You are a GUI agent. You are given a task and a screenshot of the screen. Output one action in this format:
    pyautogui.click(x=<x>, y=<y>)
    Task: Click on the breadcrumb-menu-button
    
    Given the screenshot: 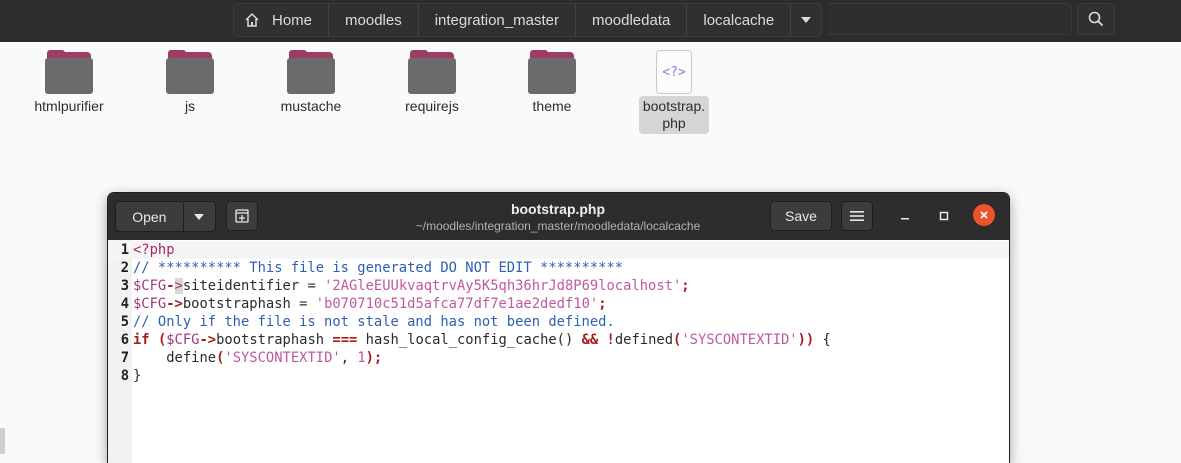 What is the action you would take?
    pyautogui.click(x=806, y=20)
    